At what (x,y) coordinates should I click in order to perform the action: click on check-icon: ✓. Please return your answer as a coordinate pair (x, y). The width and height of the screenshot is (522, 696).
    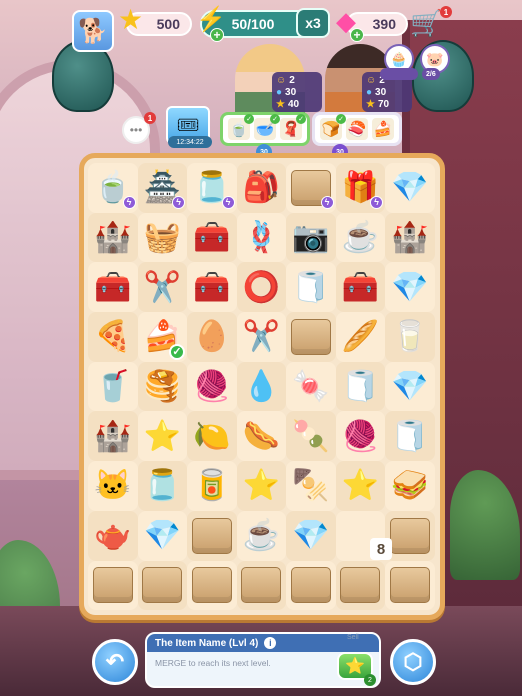
    Looking at the image, I should click on (275, 119).